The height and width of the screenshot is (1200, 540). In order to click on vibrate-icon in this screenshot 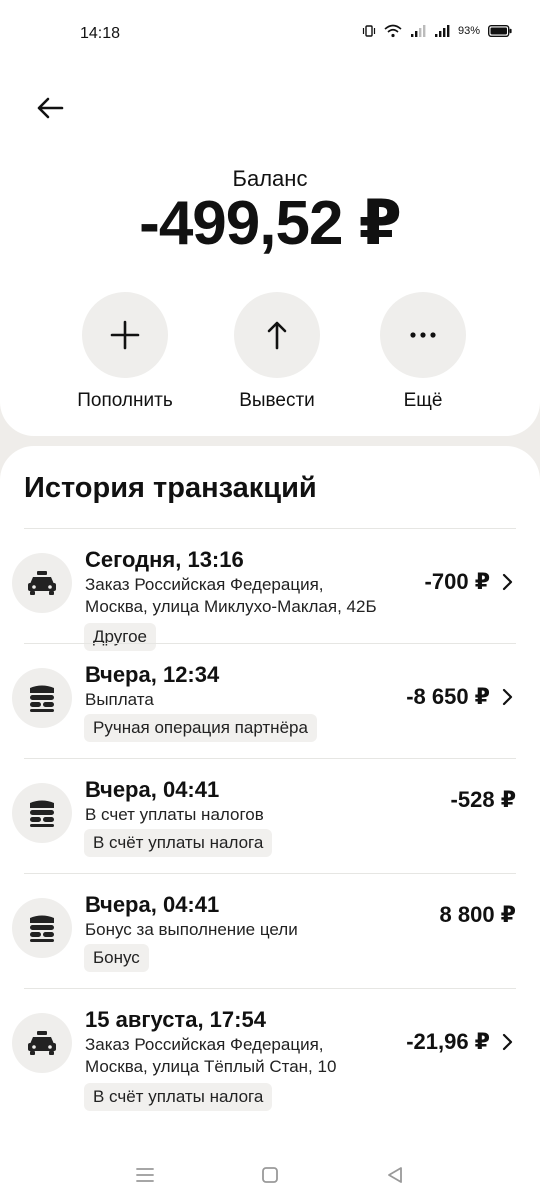, I will do `click(369, 31)`.